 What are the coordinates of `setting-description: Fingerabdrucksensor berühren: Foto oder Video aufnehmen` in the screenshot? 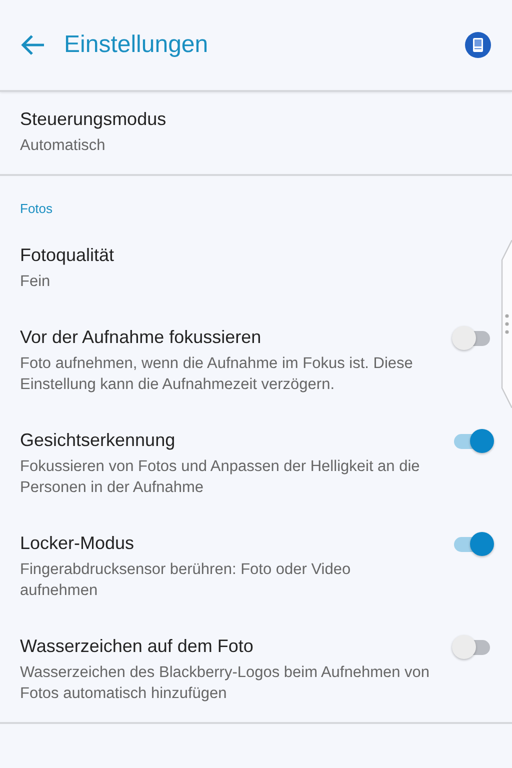 It's located at (186, 580).